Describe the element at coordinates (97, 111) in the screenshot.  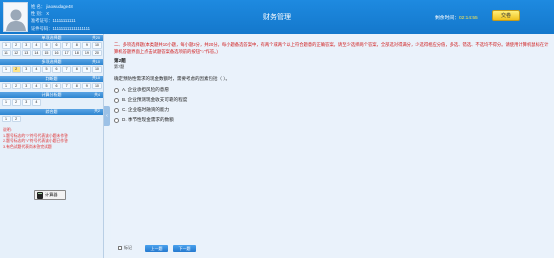
I see `section-count: 共2` at that location.